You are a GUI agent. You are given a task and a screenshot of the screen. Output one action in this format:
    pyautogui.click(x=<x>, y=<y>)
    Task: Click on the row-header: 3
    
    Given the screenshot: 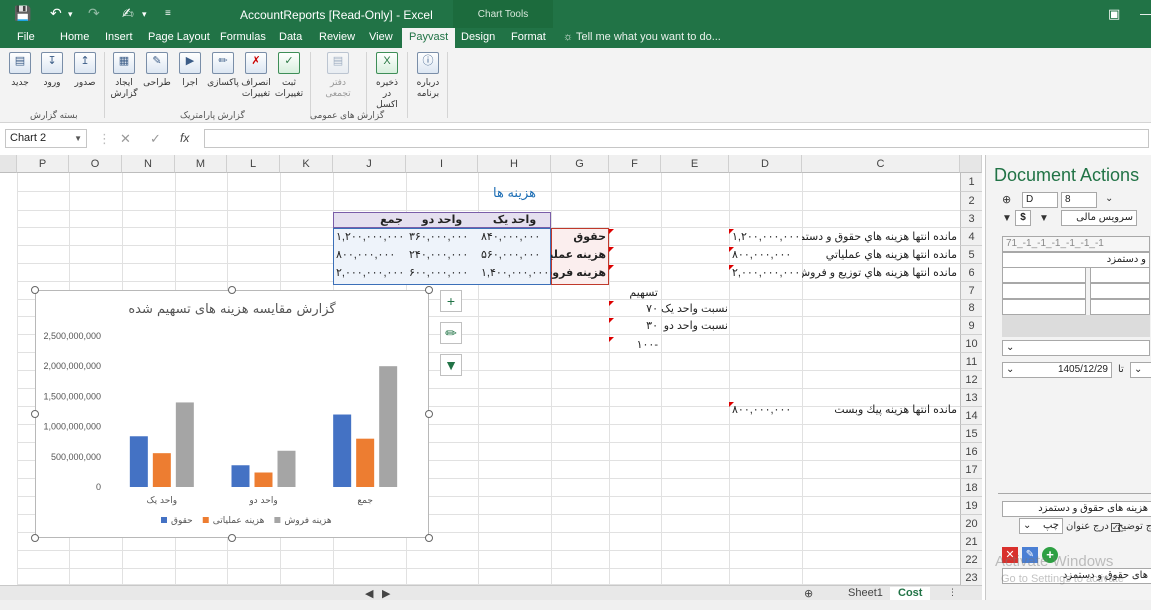 What is the action you would take?
    pyautogui.click(x=971, y=219)
    